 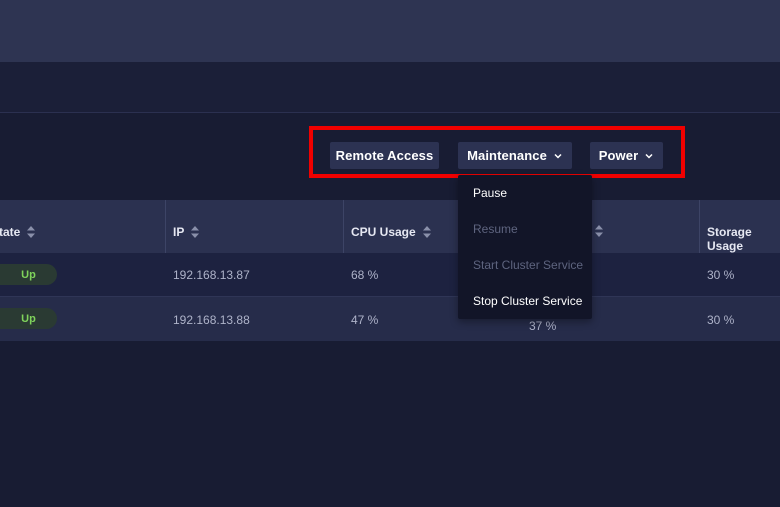 I want to click on column-header-ip: IP, so click(x=186, y=232).